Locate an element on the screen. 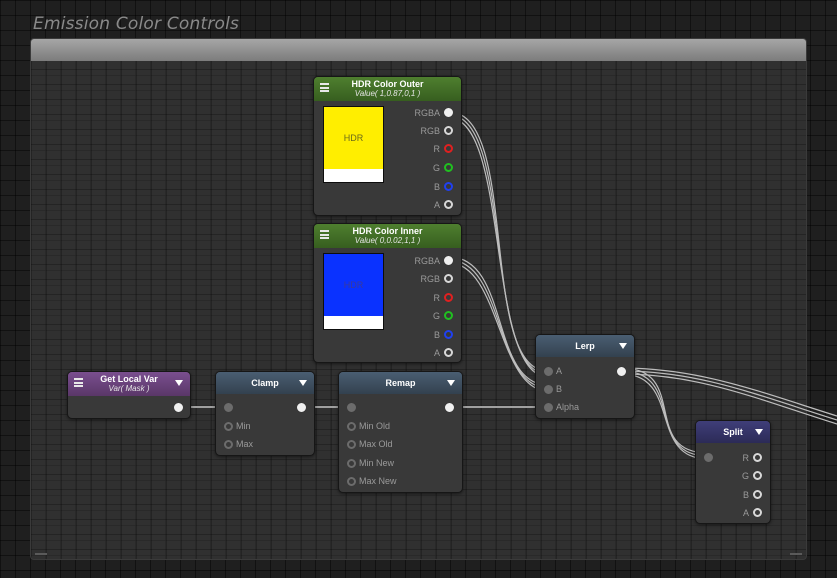 The width and height of the screenshot is (837, 578). node-title: Clamp is located at coordinates (265, 383).